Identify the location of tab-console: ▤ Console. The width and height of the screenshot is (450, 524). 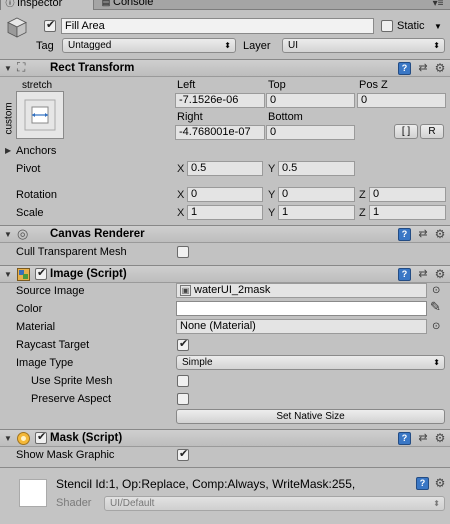
(137, 5).